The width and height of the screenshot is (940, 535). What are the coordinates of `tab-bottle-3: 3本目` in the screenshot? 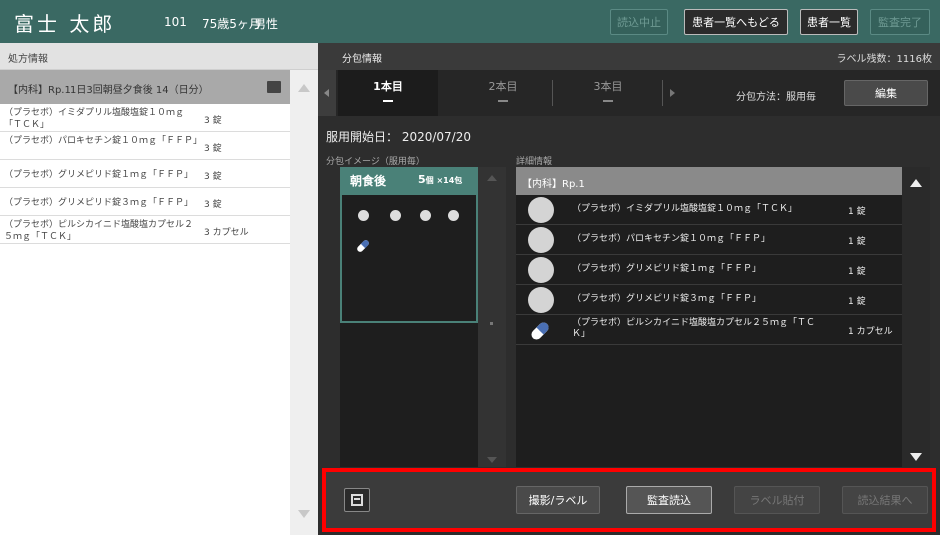 It's located at (608, 93).